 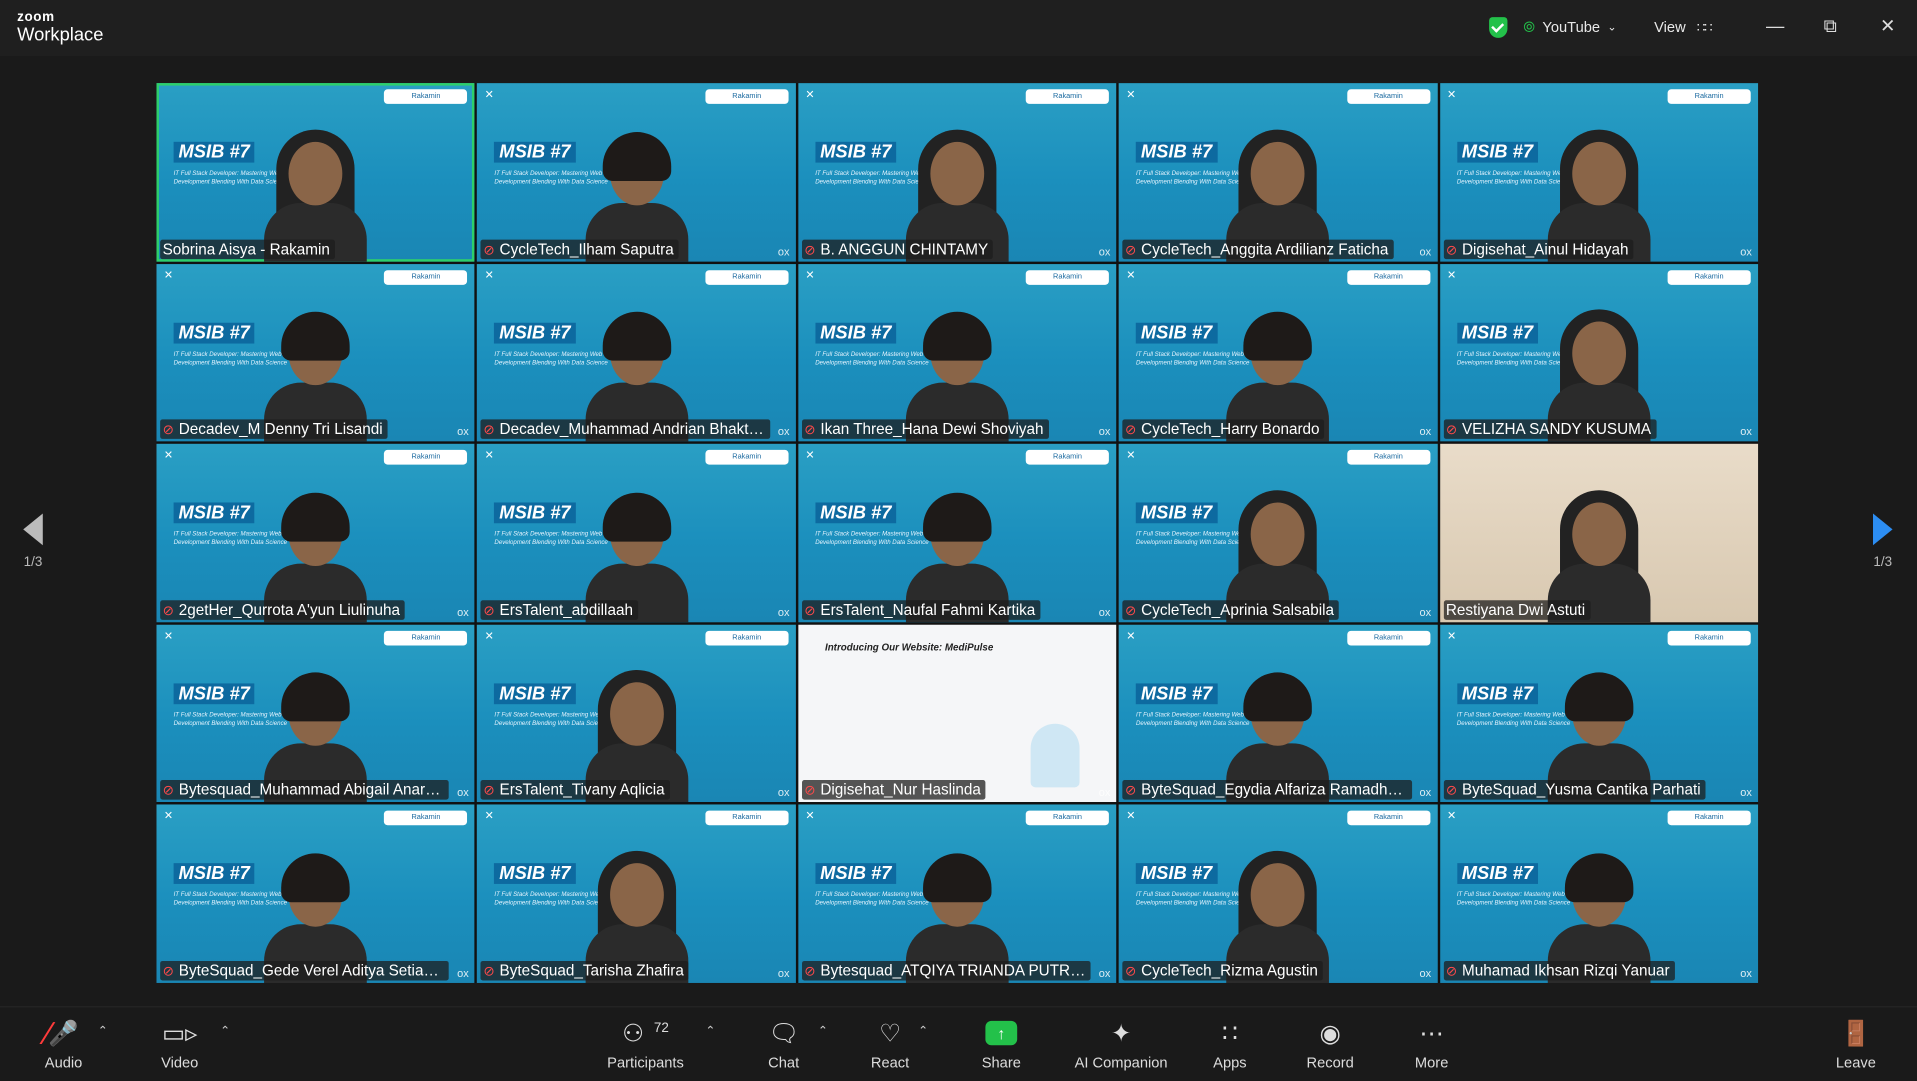 I want to click on apps-button: ∷ Apps, so click(x=1230, y=1043).